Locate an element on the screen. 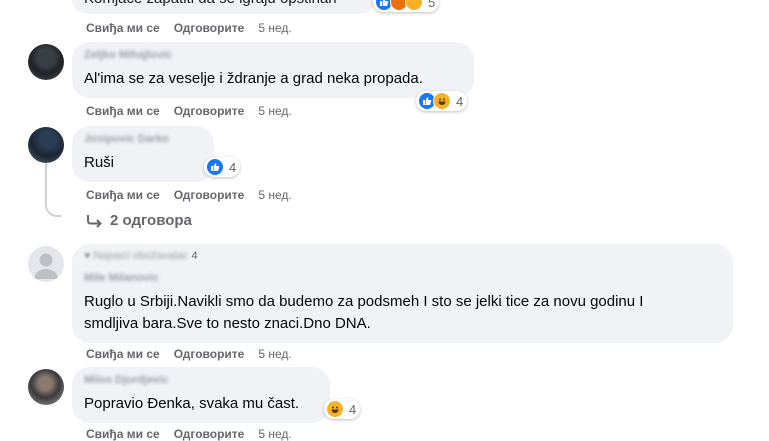 The height and width of the screenshot is (441, 769). comment-text: Popravio Đenka, svaka mu čast. is located at coordinates (192, 403).